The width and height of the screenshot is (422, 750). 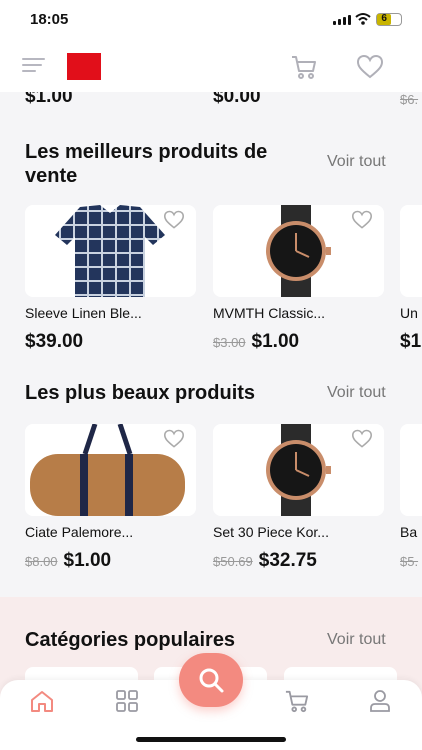 What do you see at coordinates (409, 532) in the screenshot?
I see `product-name: Ba` at bounding box center [409, 532].